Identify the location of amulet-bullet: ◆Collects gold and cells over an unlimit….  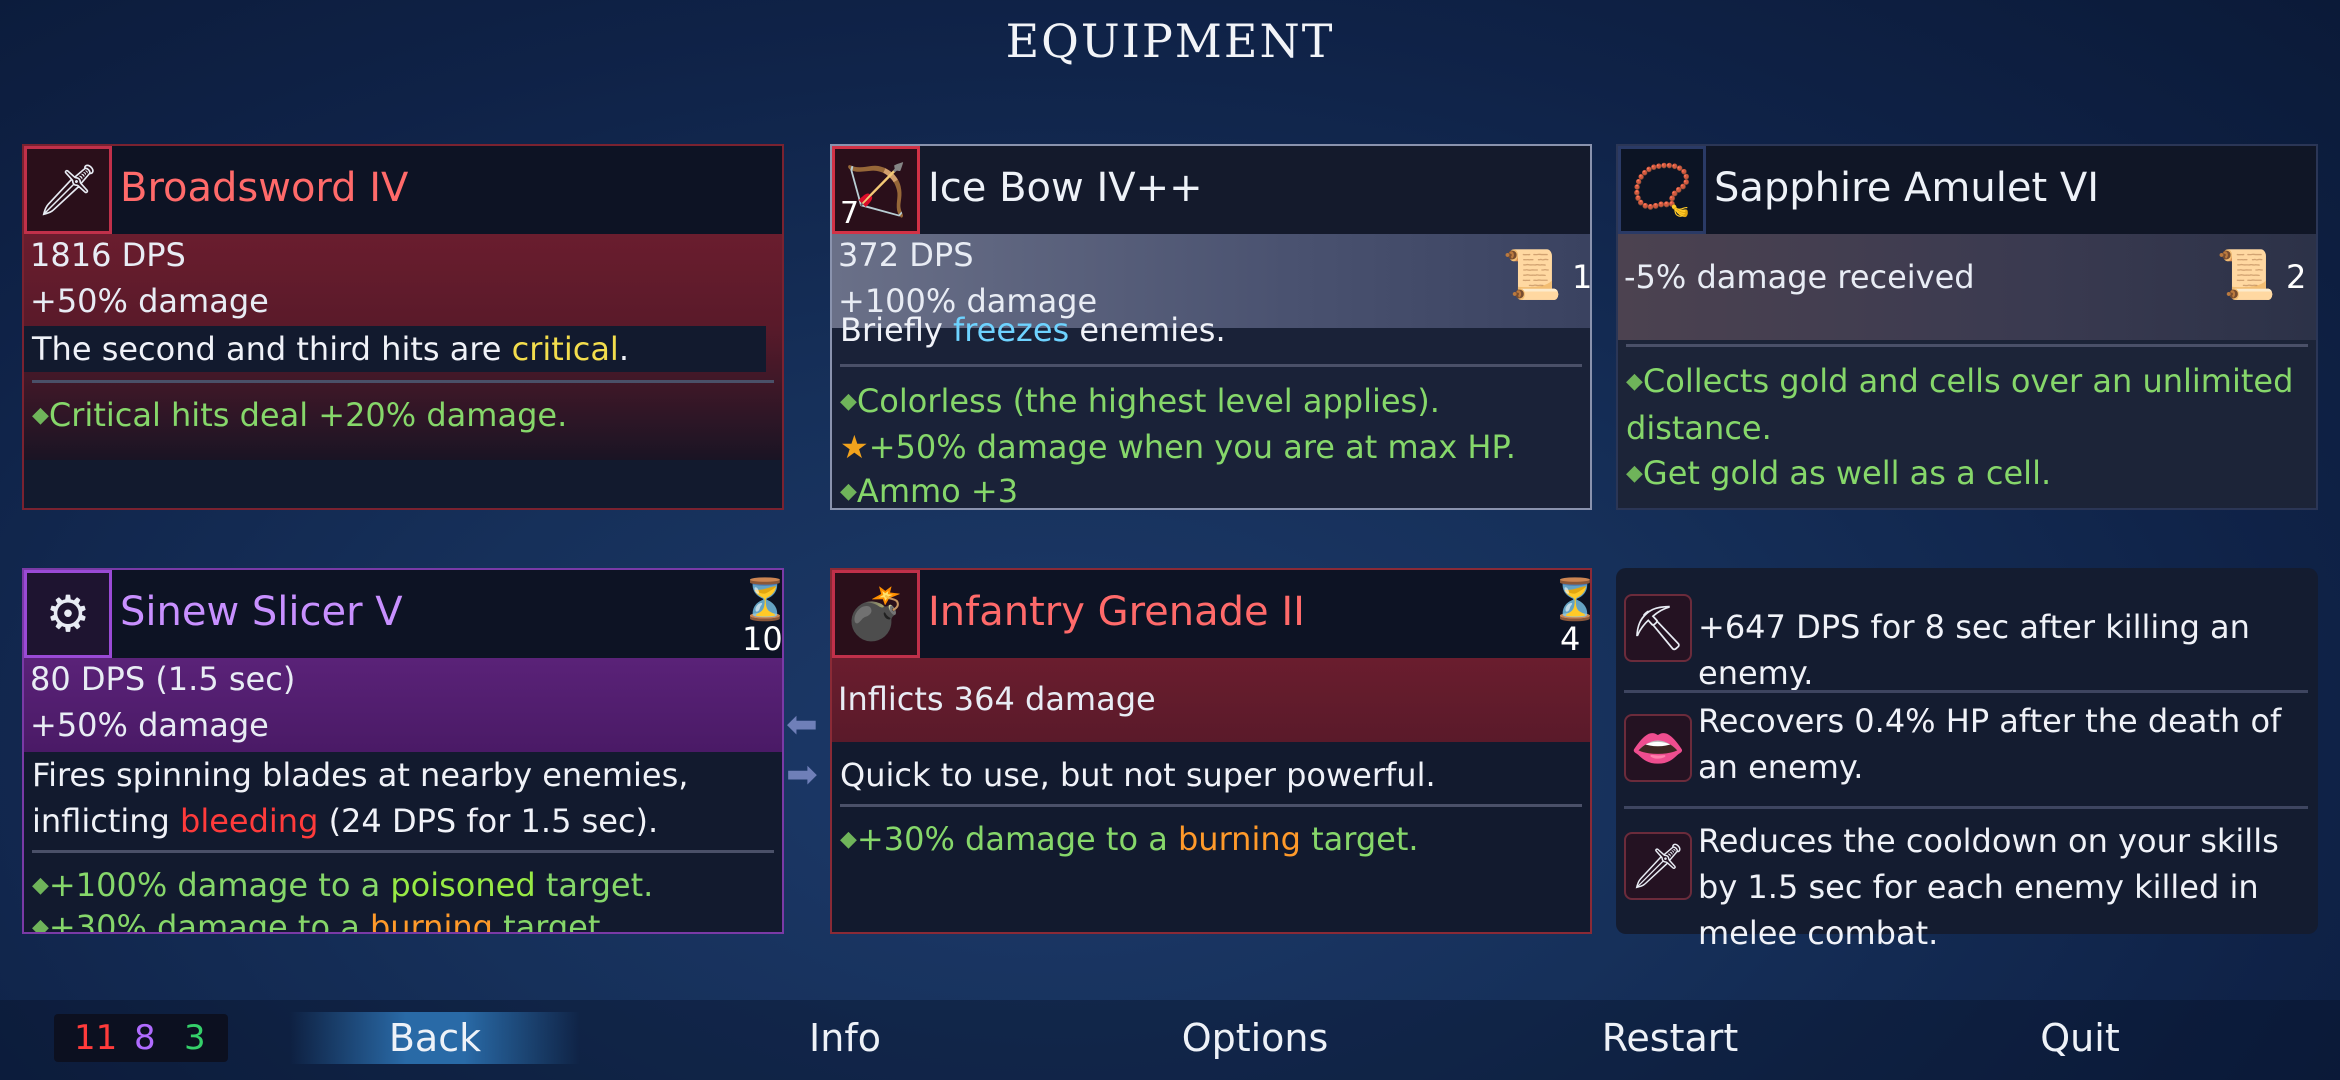
(1960, 404).